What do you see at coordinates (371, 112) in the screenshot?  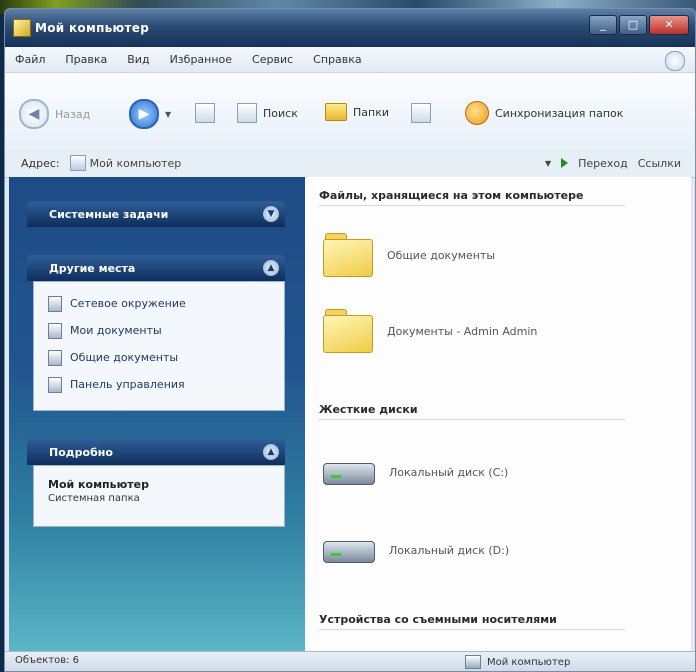 I see `folders-label: Папки` at bounding box center [371, 112].